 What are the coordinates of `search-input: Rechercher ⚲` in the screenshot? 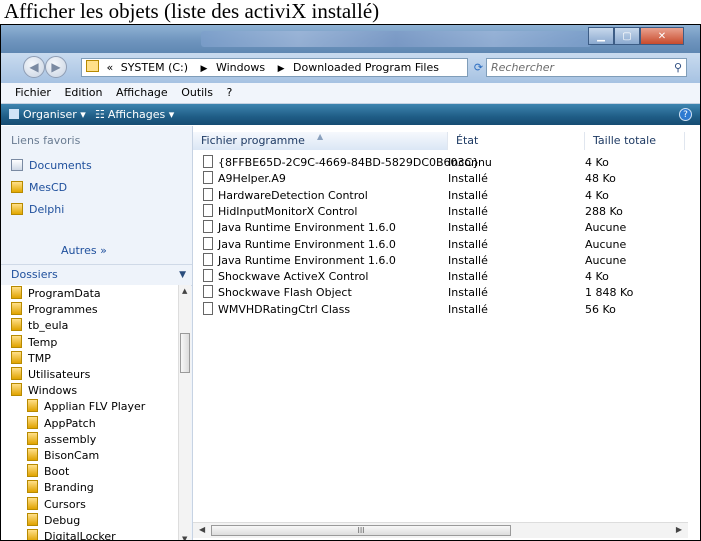 It's located at (586, 67).